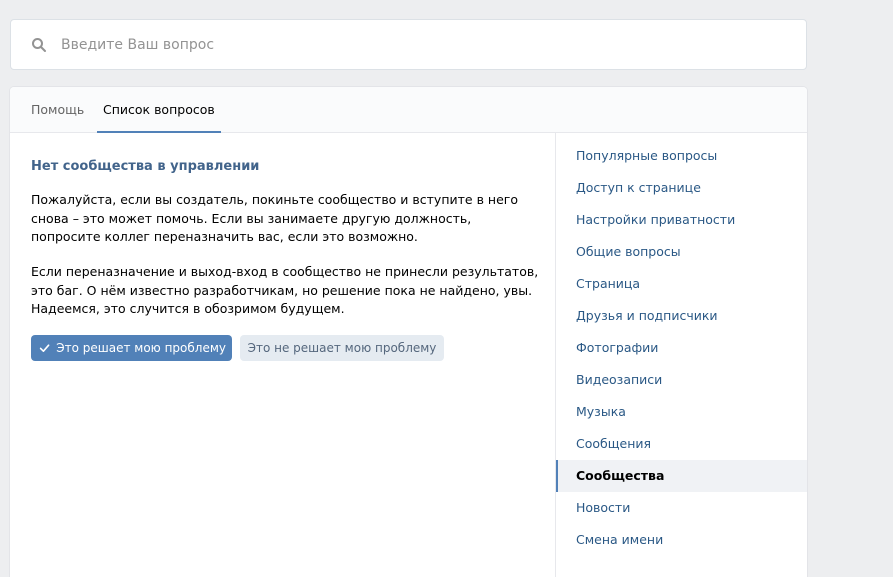 This screenshot has width=893, height=577. Describe the element at coordinates (681, 412) in the screenshot. I see `sidebar-item-music: Музыка` at that location.